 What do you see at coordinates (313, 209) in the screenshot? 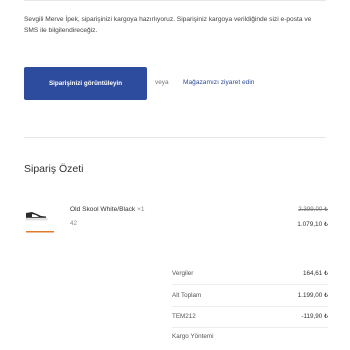
I see `original-price: 2.399,00 ₺` at bounding box center [313, 209].